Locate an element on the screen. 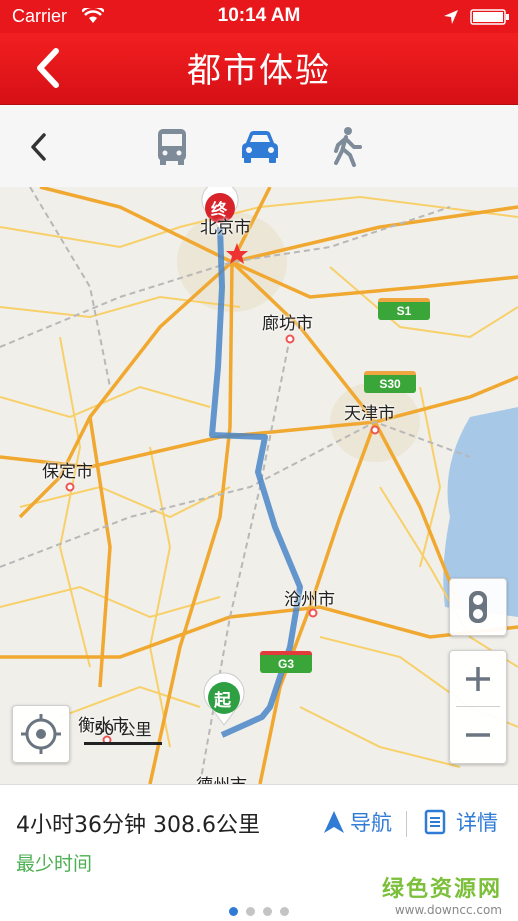 This screenshot has height=921, width=518. city-label-langfang: 廊坊市 is located at coordinates (287, 324).